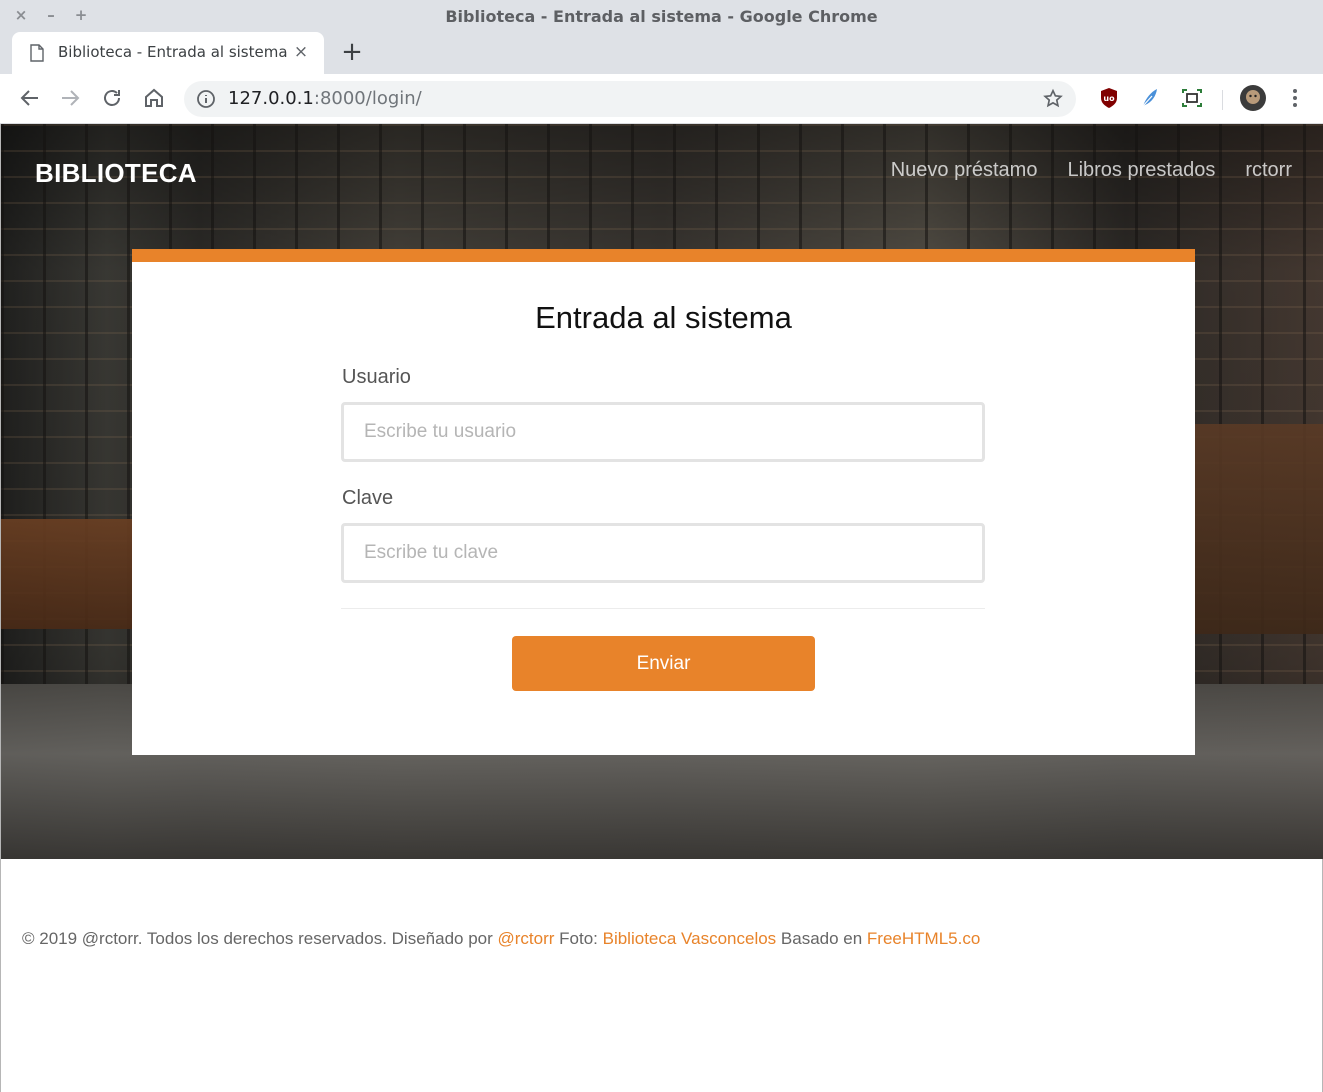 The width and height of the screenshot is (1323, 1092). Describe the element at coordinates (376, 377) in the screenshot. I see `username-label: Usuario` at that location.